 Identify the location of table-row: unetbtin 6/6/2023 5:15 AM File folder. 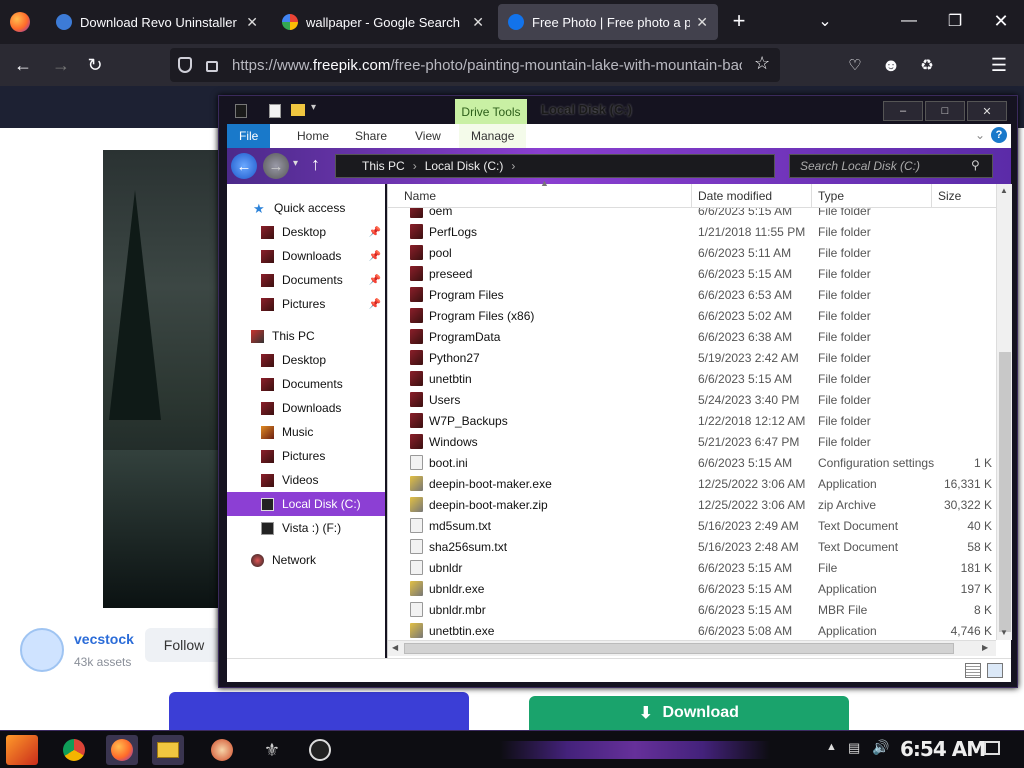
(692, 378).